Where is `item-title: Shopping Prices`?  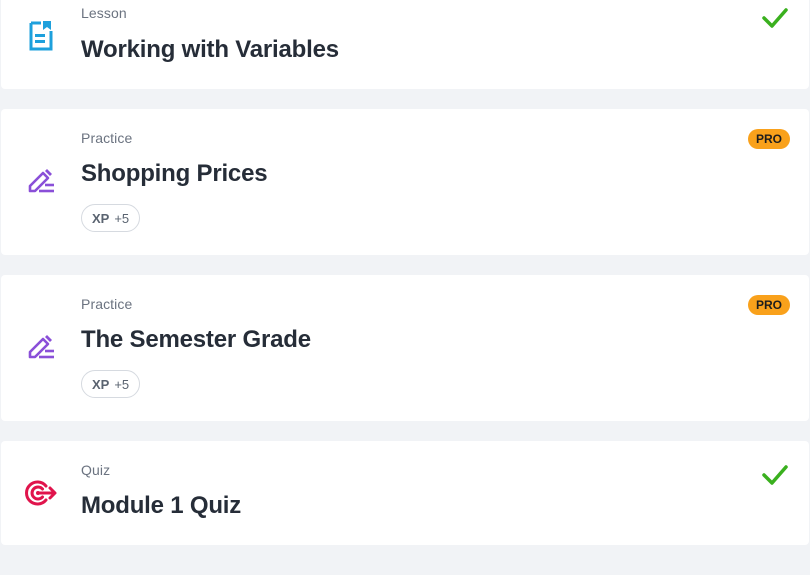 item-title: Shopping Prices is located at coordinates (174, 173).